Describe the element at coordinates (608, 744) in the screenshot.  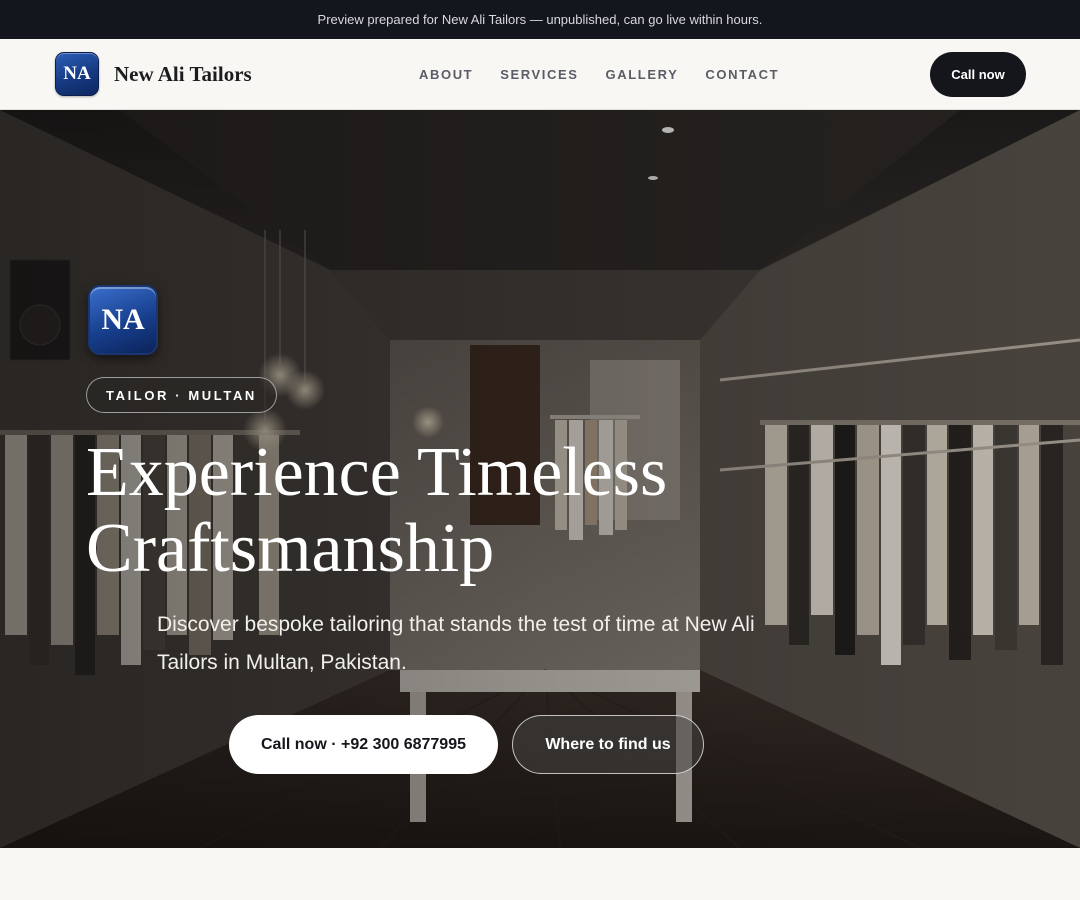
I see `hero-location-button: Where to find us` at that location.